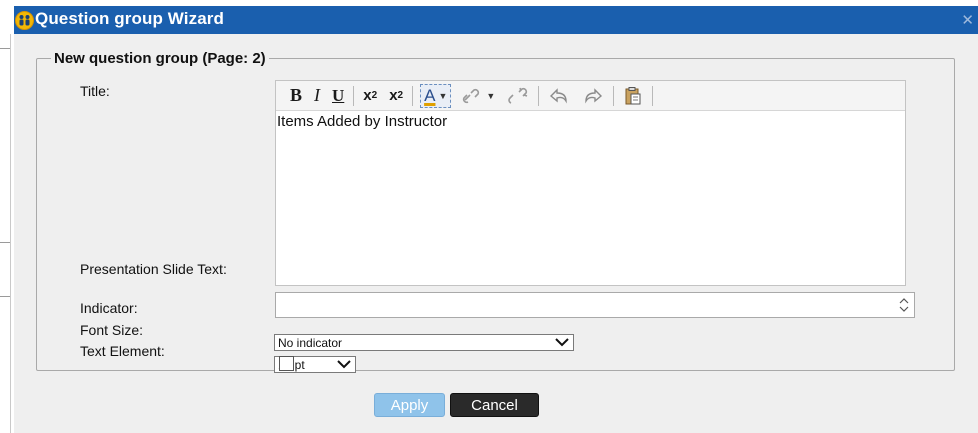  I want to click on indicator-value: No indicator, so click(310, 342).